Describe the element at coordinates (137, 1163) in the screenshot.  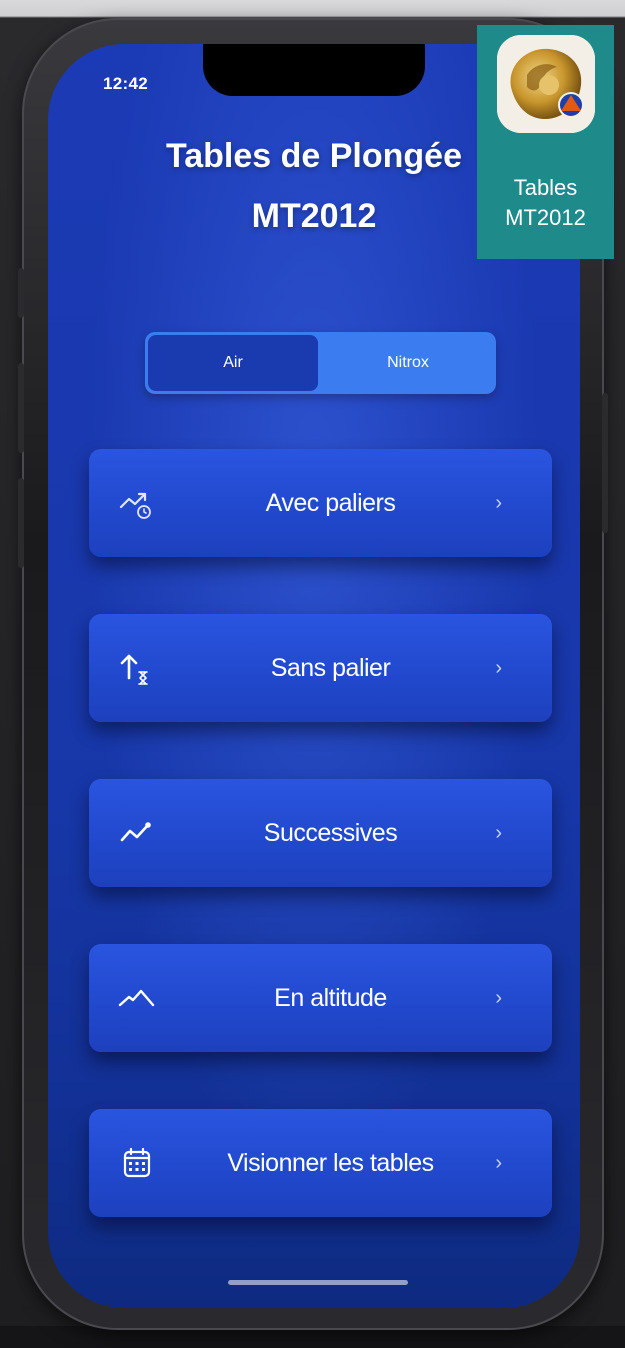
I see `calendar-icon` at that location.